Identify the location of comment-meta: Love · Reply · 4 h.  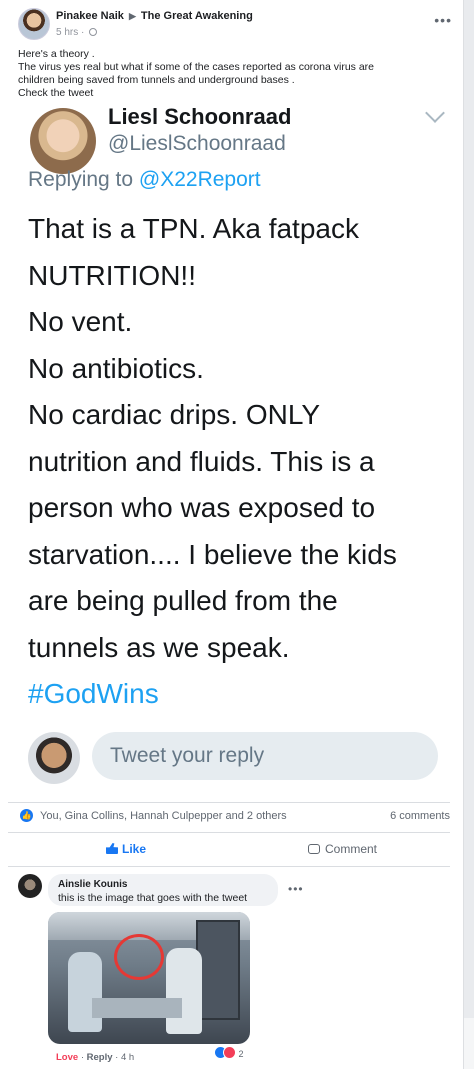
(95, 1057).